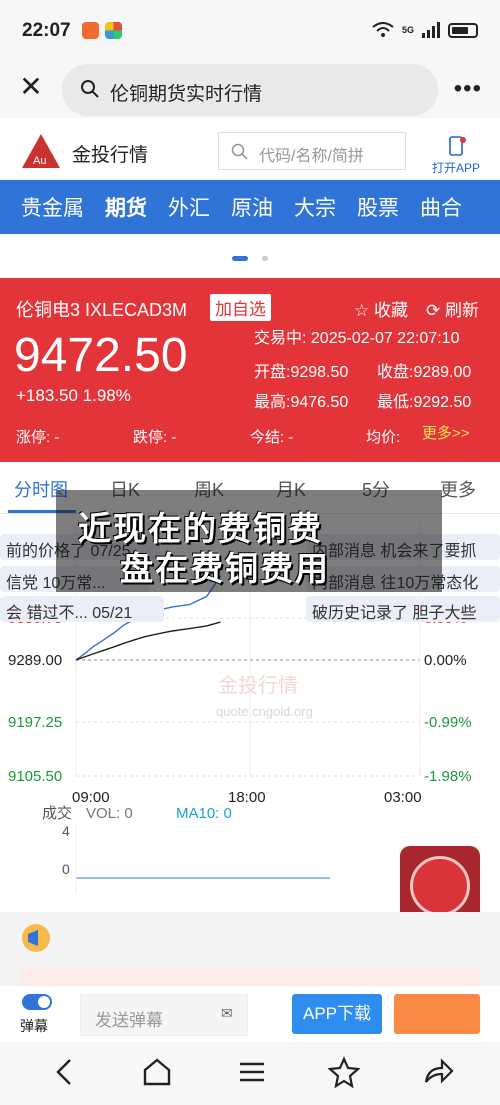 This screenshot has height=1105, width=500. Describe the element at coordinates (90, 30) in the screenshot. I see `app-notification-icon` at that location.